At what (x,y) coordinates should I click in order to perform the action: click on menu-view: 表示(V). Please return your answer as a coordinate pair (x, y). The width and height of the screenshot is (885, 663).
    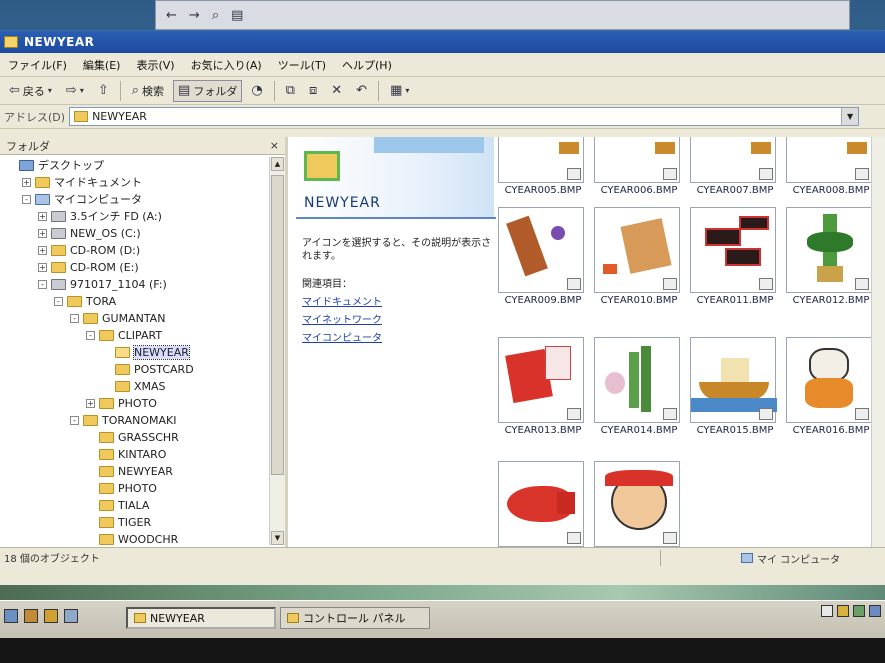
    Looking at the image, I should click on (155, 65).